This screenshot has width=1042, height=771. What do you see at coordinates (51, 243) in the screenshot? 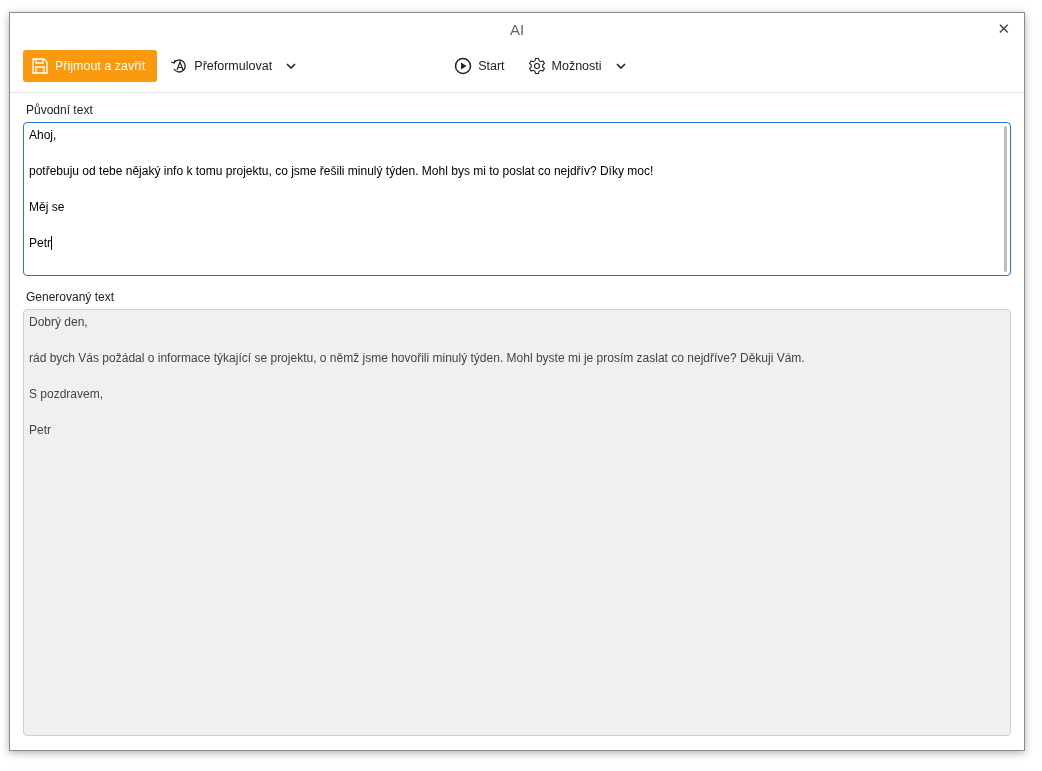
I see `text-cursor` at bounding box center [51, 243].